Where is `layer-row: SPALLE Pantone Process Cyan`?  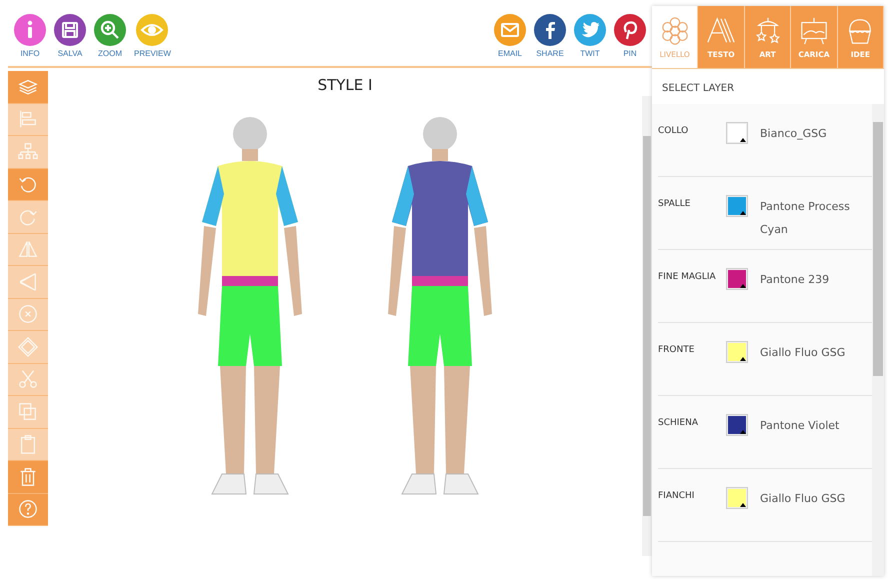 layer-row: SPALLE Pantone Process Cyan is located at coordinates (765, 213).